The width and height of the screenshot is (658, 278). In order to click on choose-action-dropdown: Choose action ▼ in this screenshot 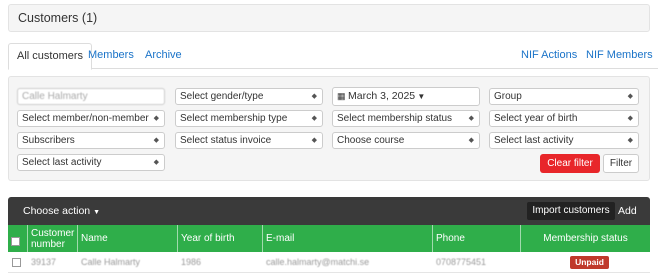, I will do `click(61, 212)`.